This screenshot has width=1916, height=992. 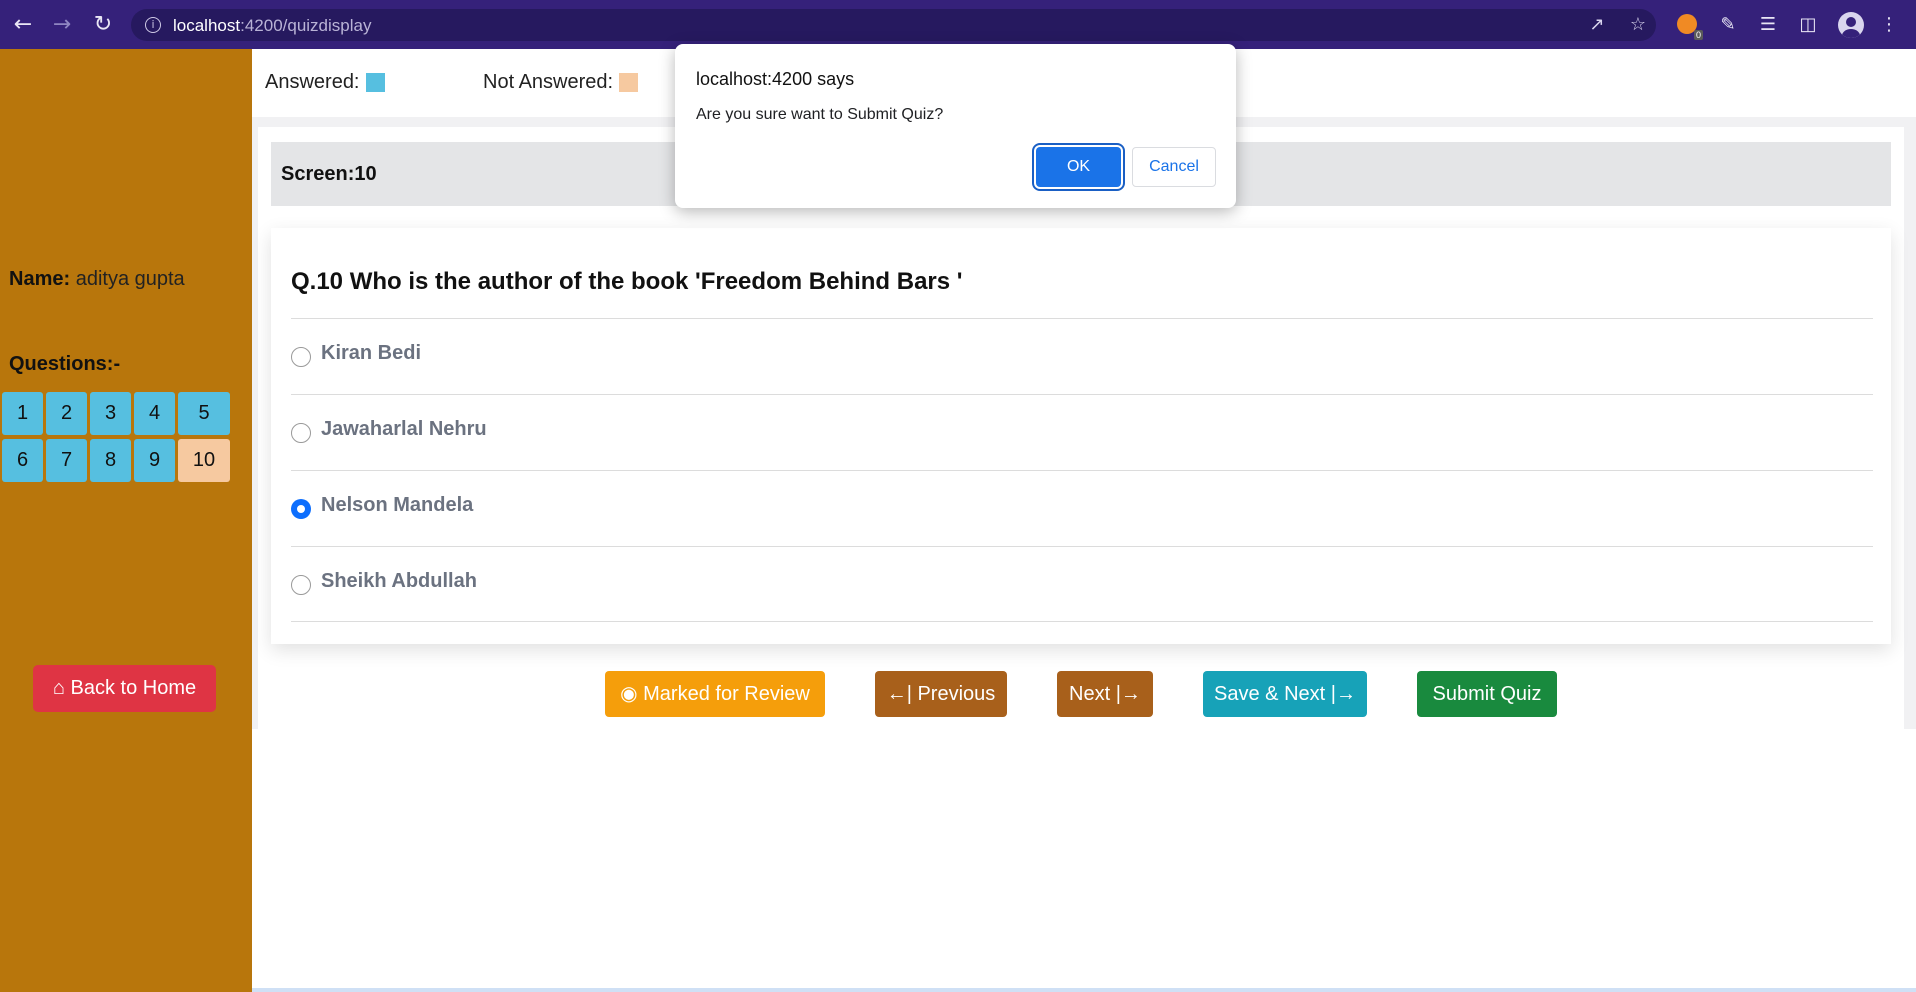 I want to click on screen-label: Screen:10, so click(x=329, y=174).